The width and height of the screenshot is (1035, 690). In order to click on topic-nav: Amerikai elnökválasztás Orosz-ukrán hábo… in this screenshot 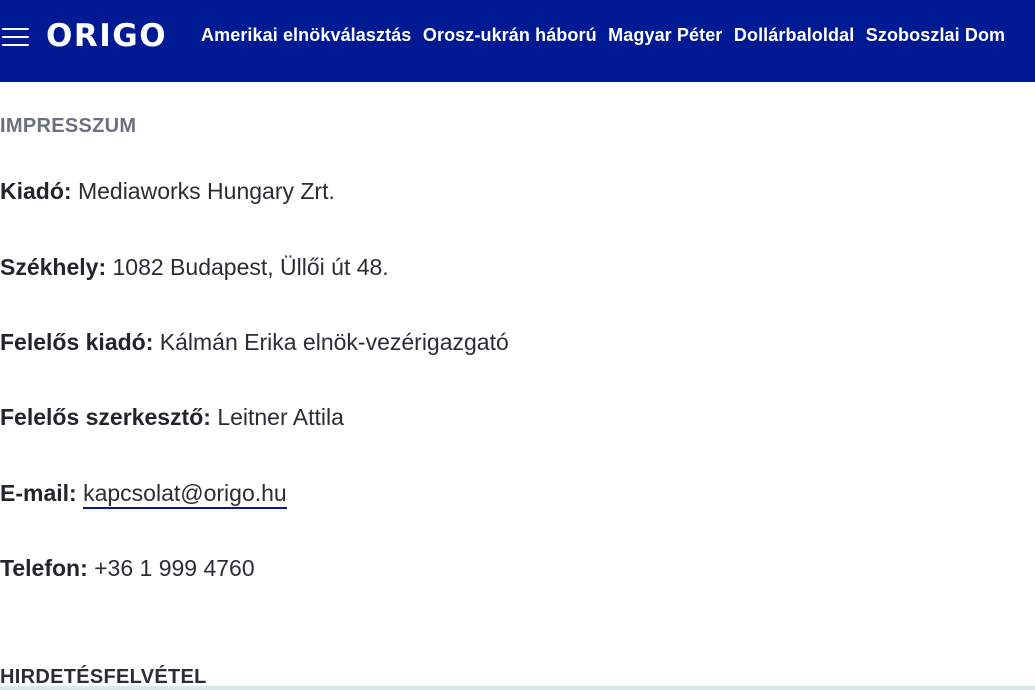, I will do `click(606, 35)`.